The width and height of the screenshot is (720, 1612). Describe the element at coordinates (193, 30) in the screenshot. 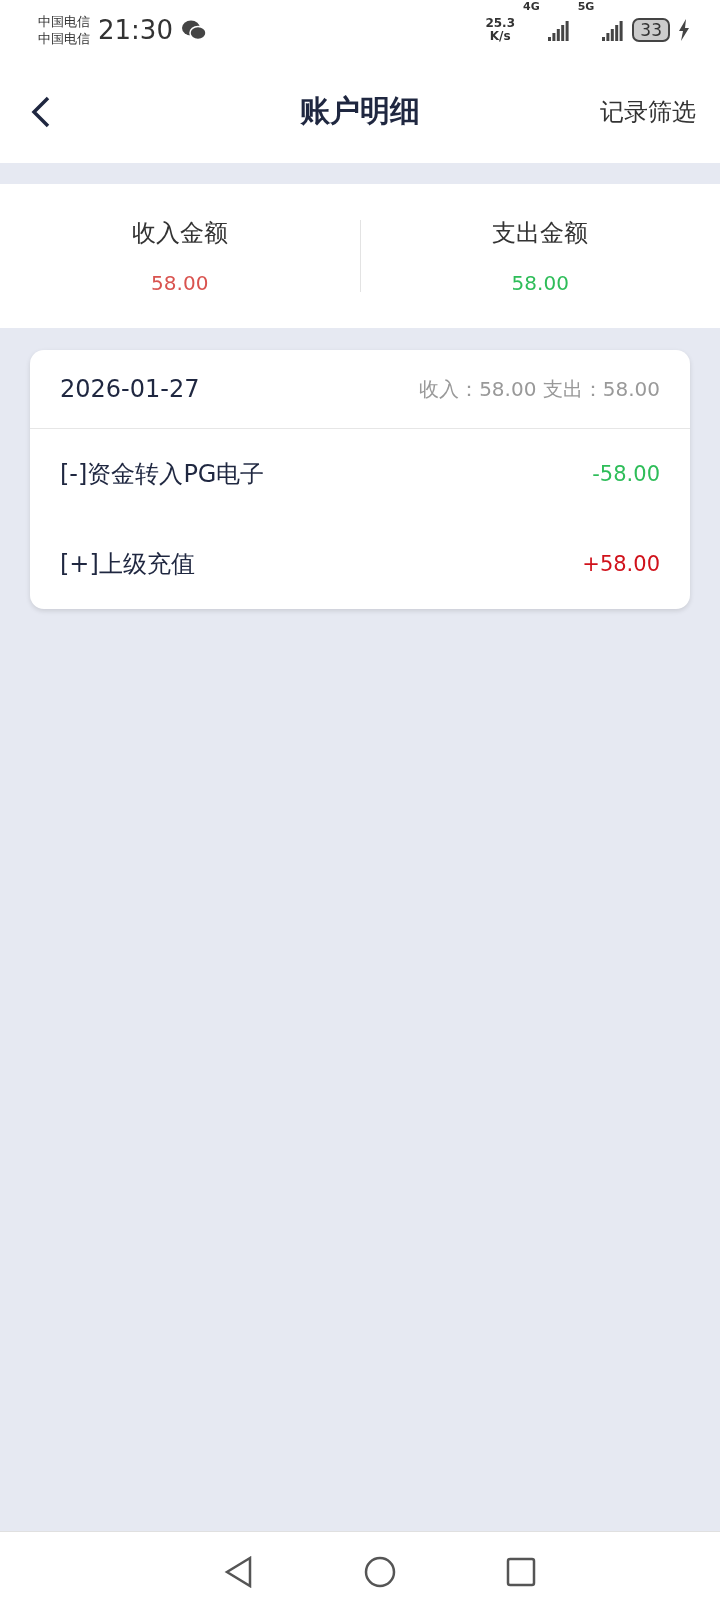

I see `chat-icon` at that location.